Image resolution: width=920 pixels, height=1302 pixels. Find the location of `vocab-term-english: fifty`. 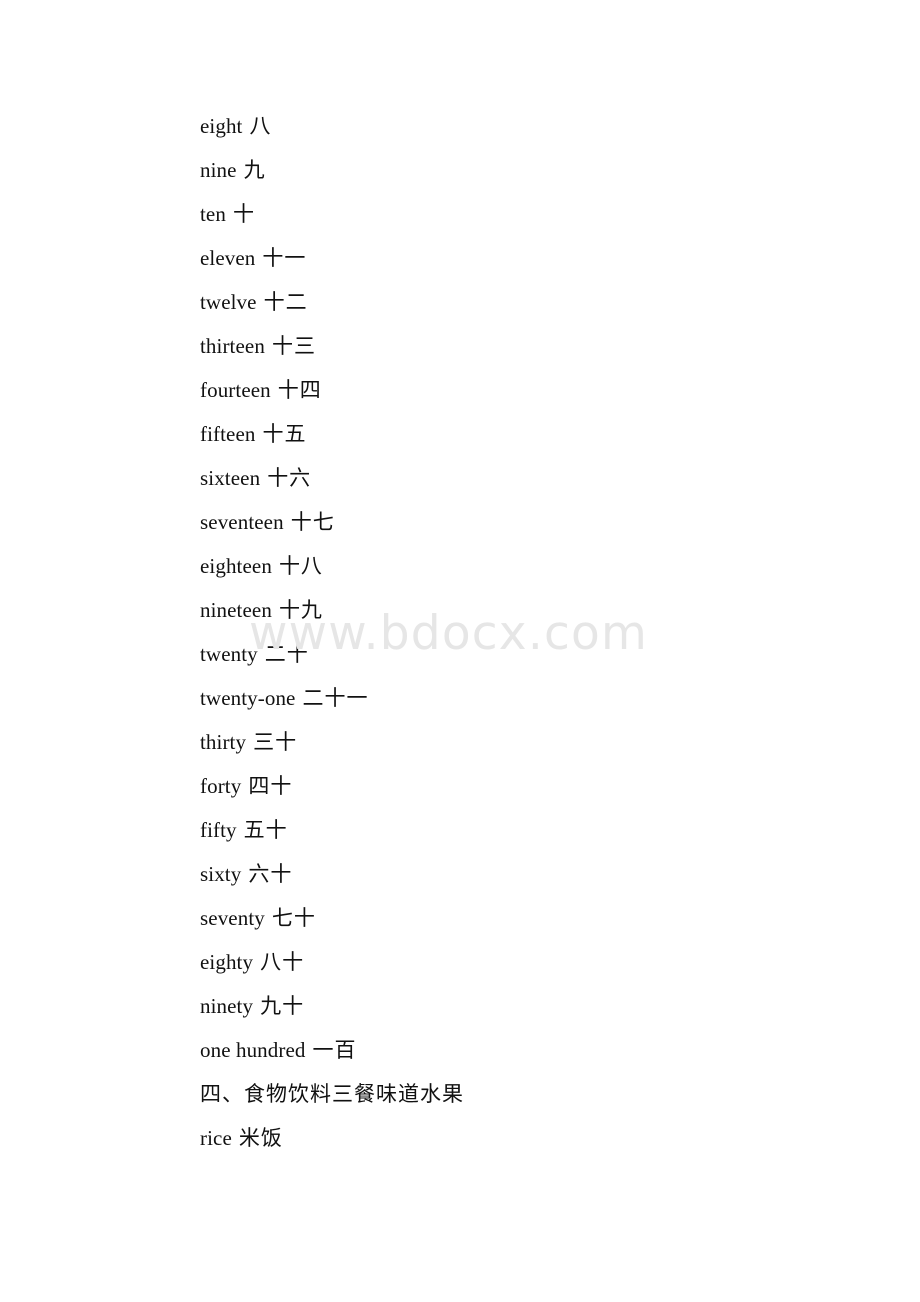

vocab-term-english: fifty is located at coordinates (218, 830).